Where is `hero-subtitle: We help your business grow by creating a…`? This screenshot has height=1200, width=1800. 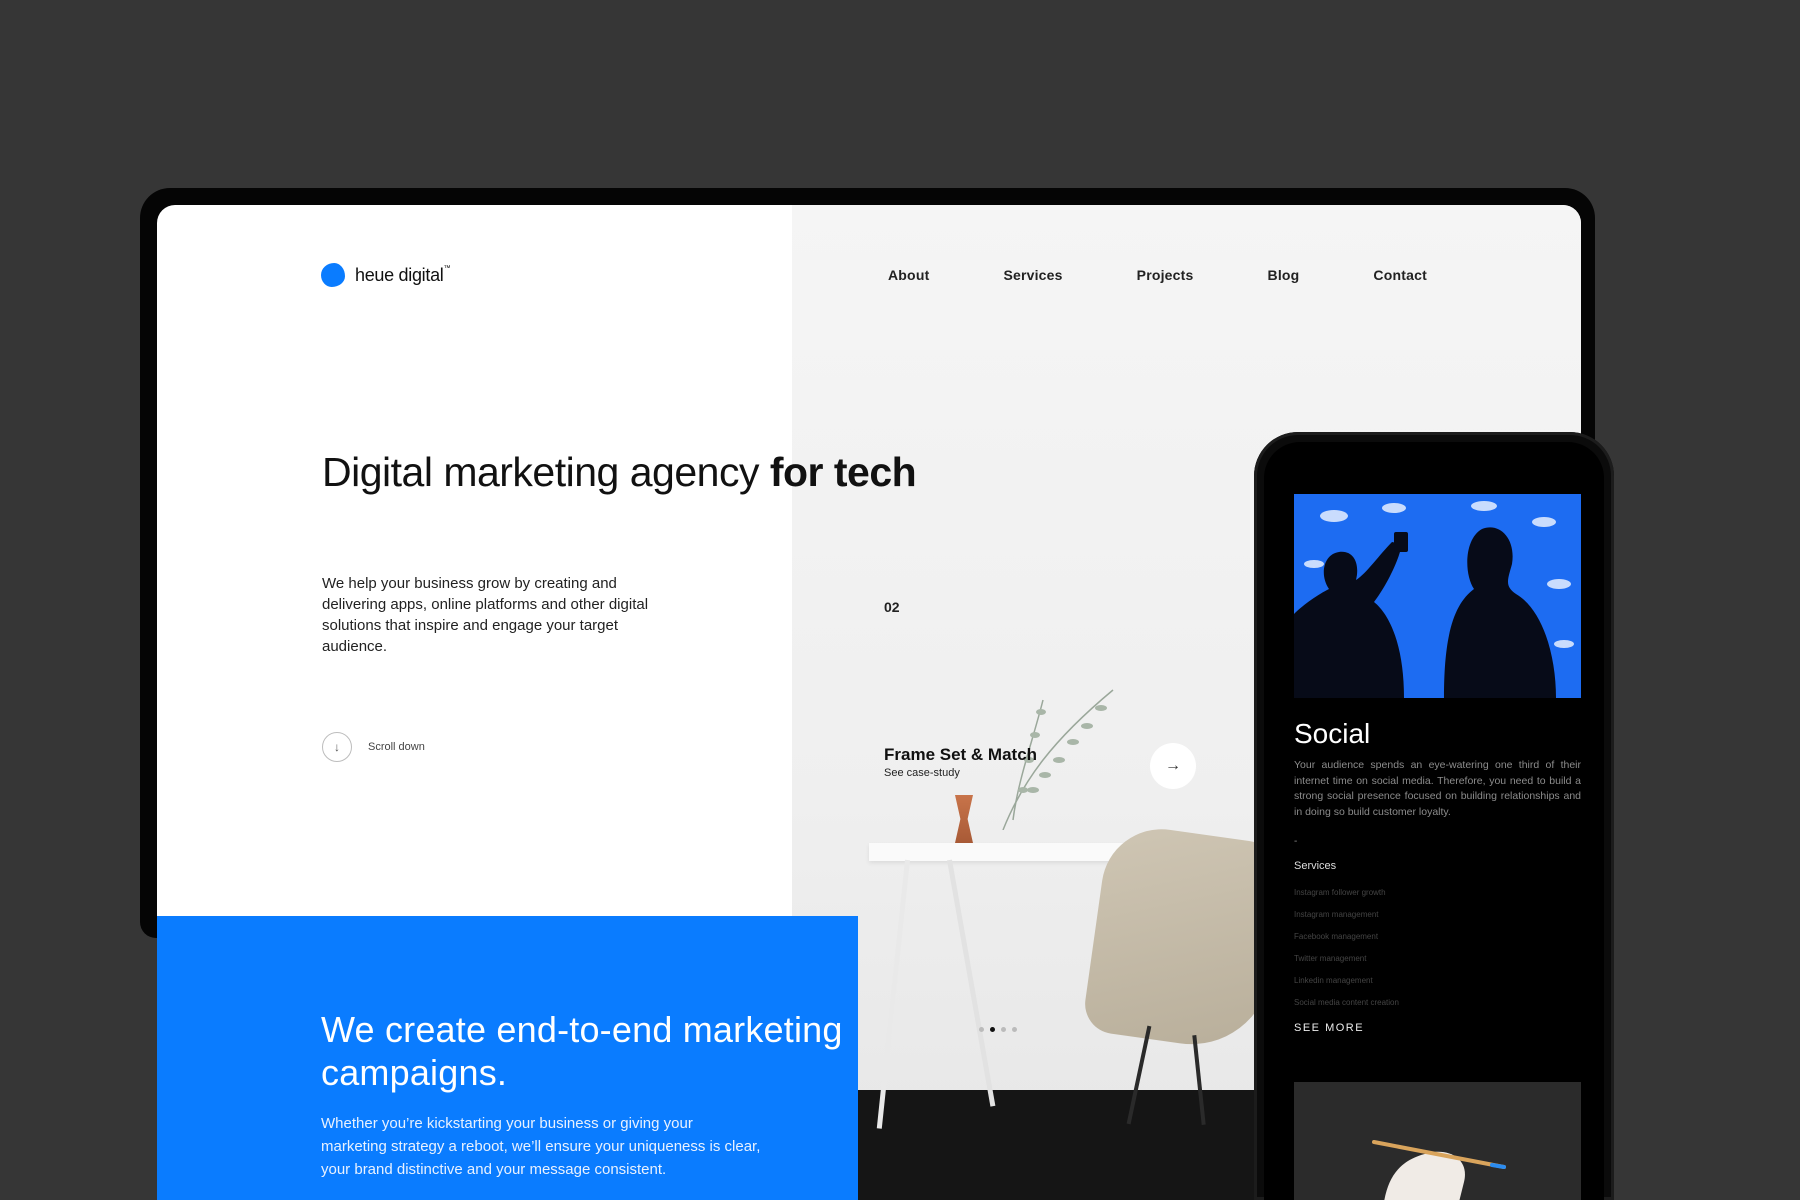 hero-subtitle: We help your business grow by creating a… is located at coordinates (485, 615).